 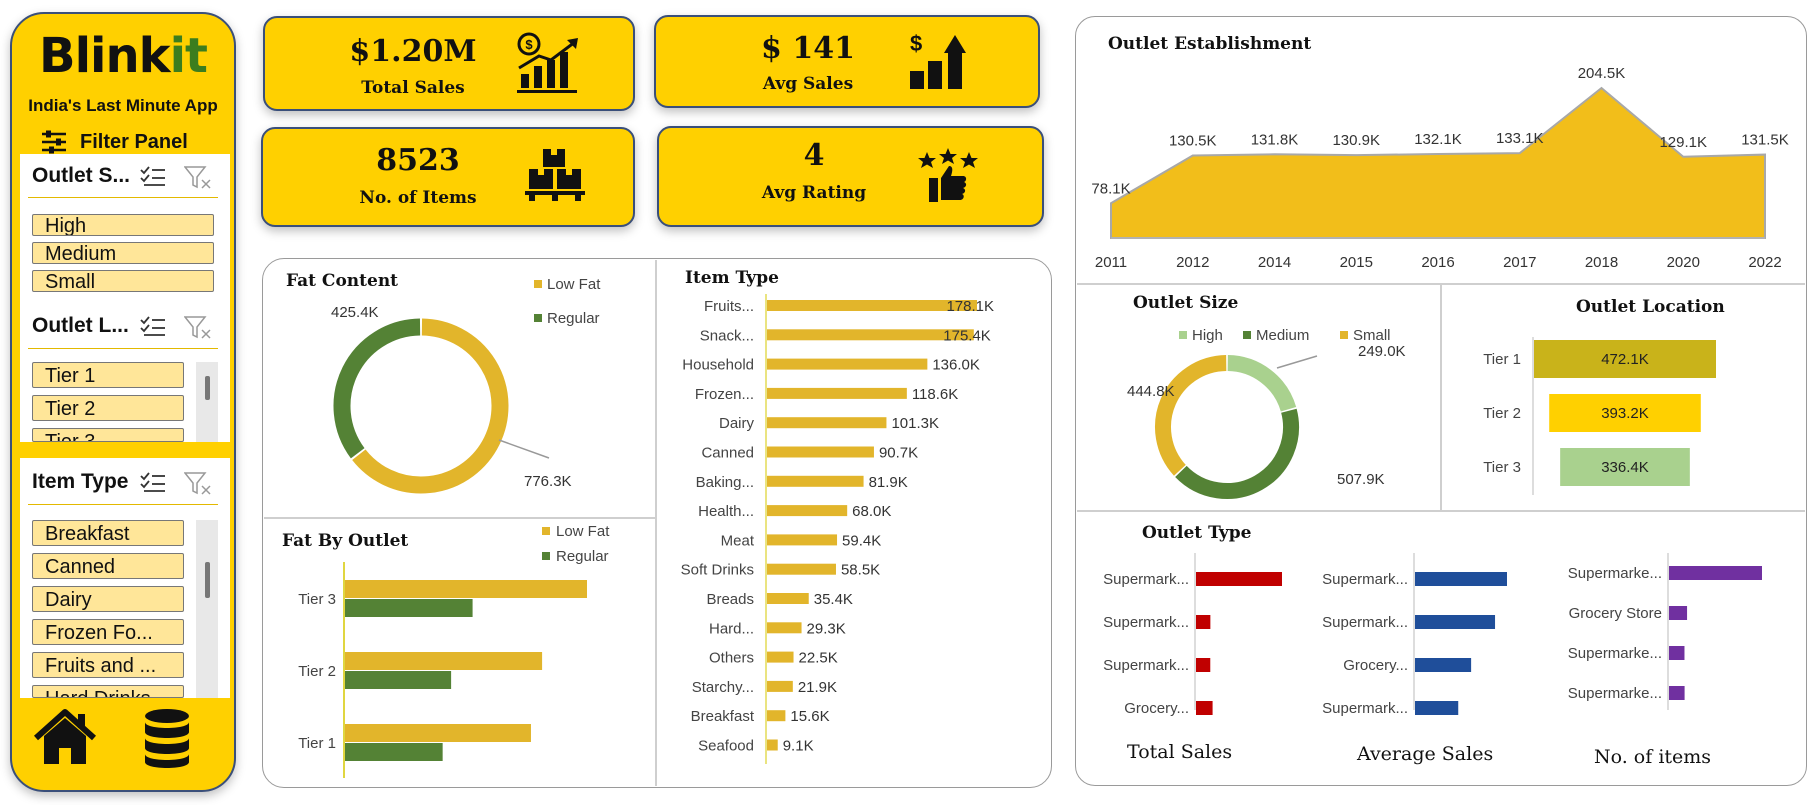 What do you see at coordinates (861, 540) in the screenshot?
I see `data-label: 59.4K` at bounding box center [861, 540].